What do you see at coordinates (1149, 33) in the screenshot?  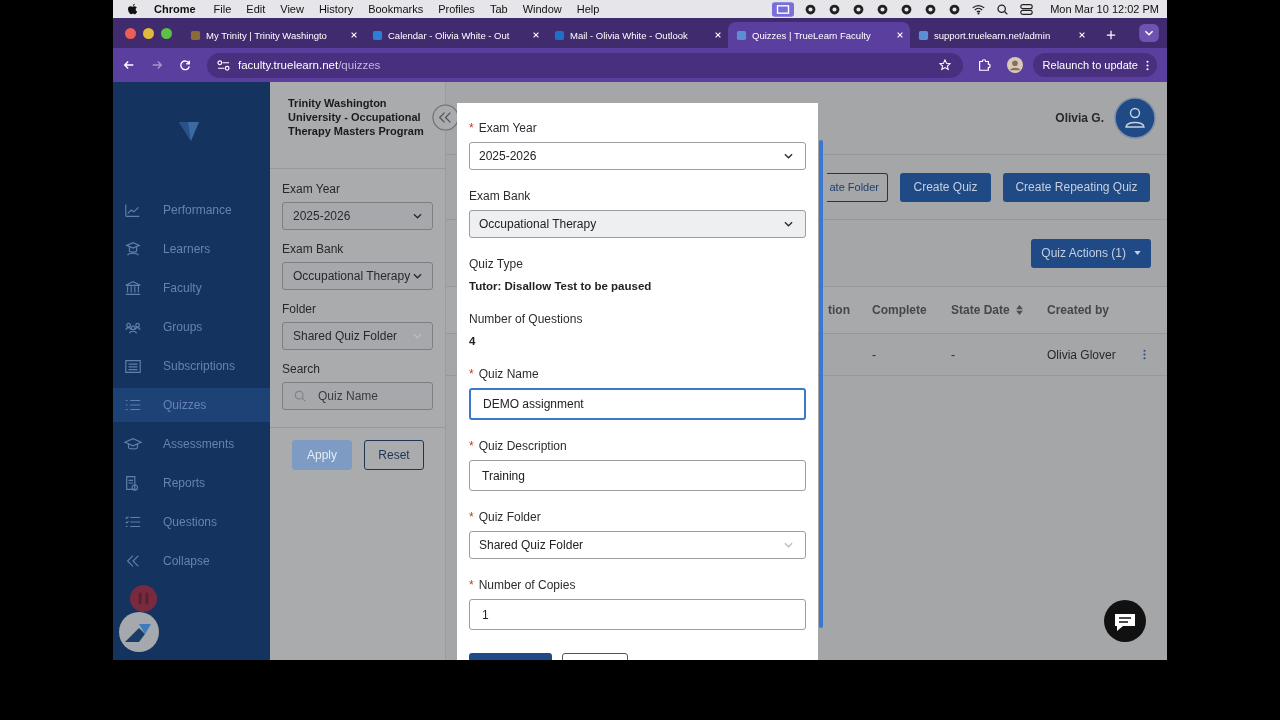 I see `tab-list-icon` at bounding box center [1149, 33].